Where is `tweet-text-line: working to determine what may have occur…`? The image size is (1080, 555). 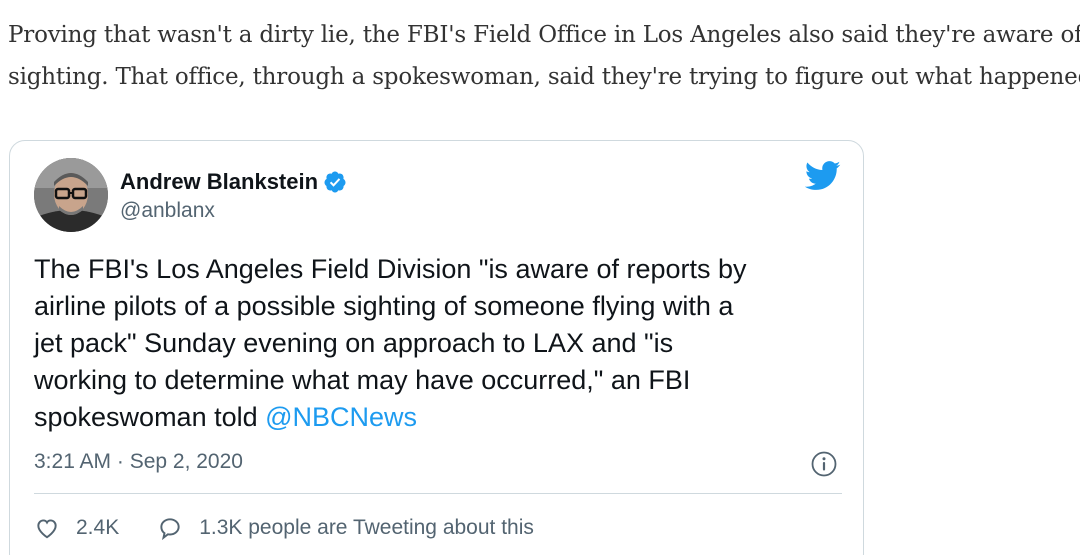 tweet-text-line: working to determine what may have occur… is located at coordinates (362, 380).